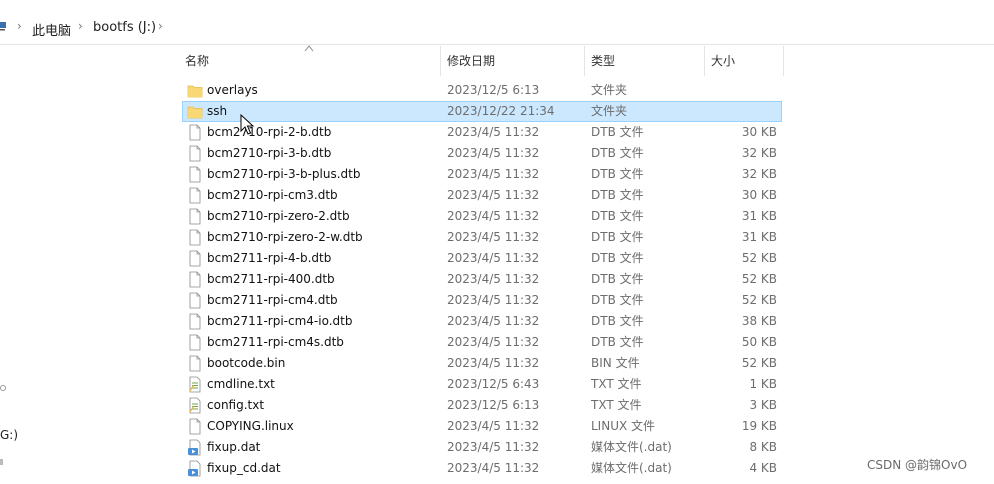 The image size is (994, 484). What do you see at coordinates (747, 61) in the screenshot?
I see `column-header-size: 大小` at bounding box center [747, 61].